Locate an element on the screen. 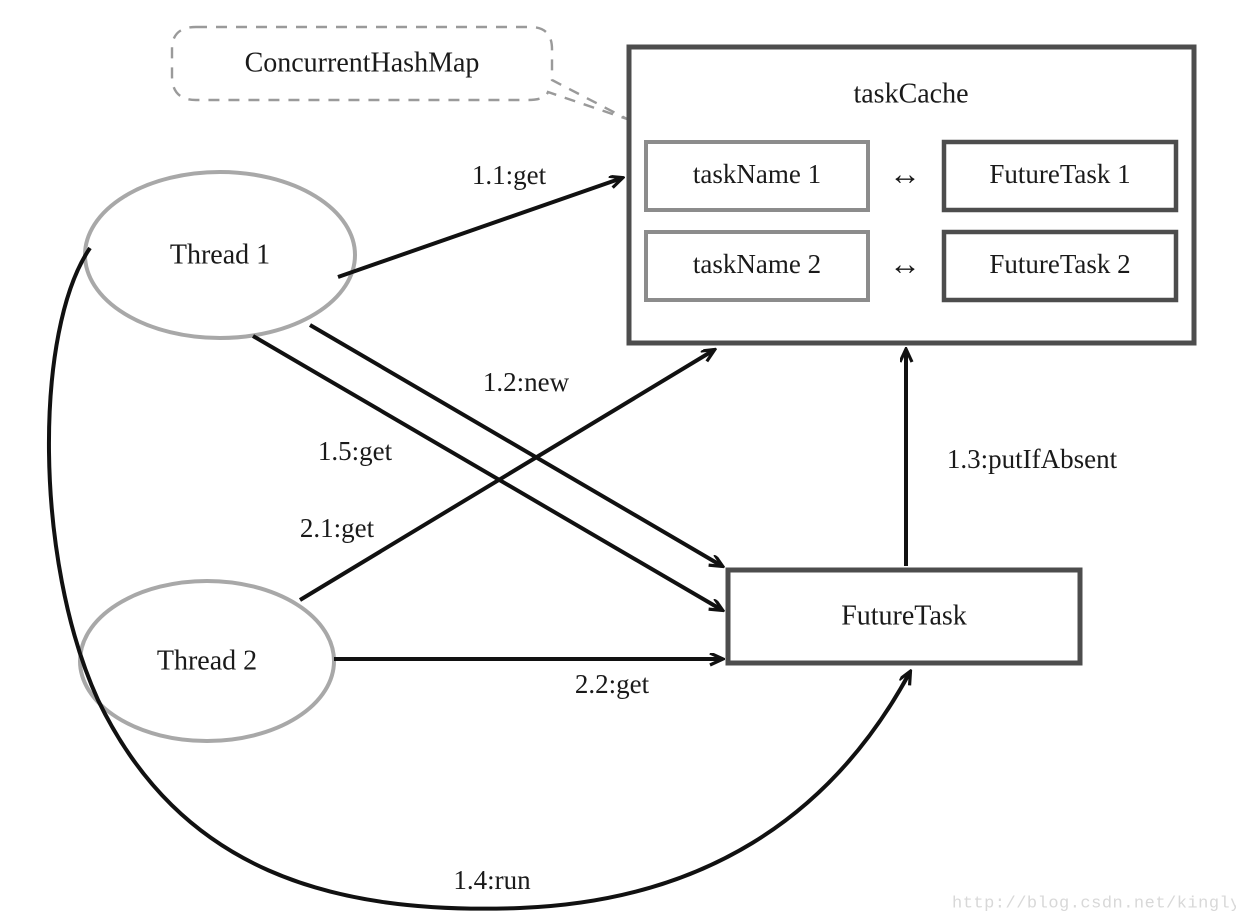 The width and height of the screenshot is (1236, 924). callout-concurrenthashmap: ConcurrentHashMap is located at coordinates (399, 73).